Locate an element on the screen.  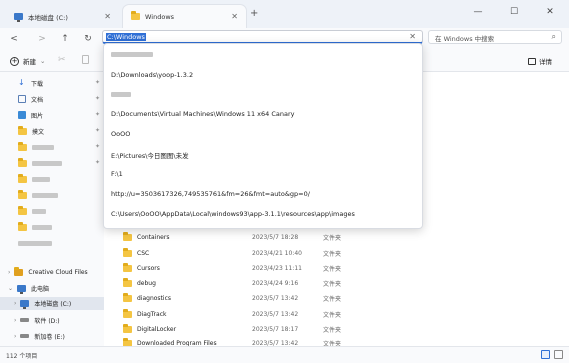
minimize-button: — is located at coordinates (478, 12).